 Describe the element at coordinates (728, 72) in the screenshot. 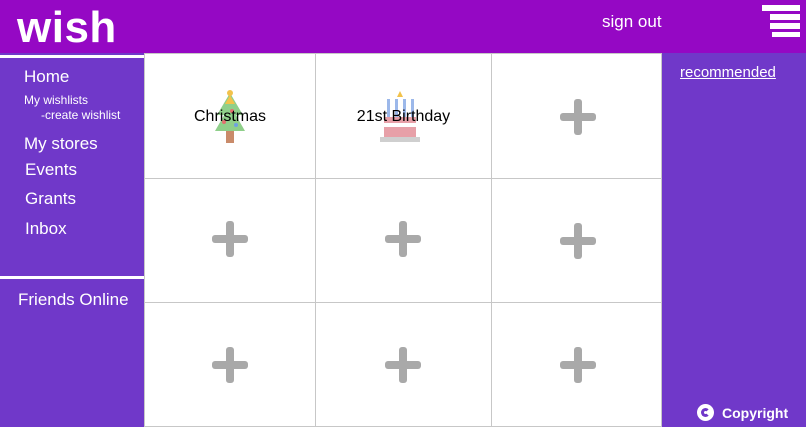

I see `recommended-link: recommended` at that location.